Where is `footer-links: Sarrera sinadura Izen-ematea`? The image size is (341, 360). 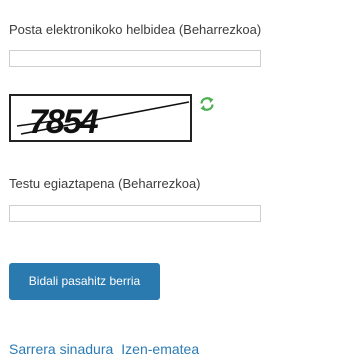
footer-links: Sarrera sinadura Izen-ematea is located at coordinates (104, 349).